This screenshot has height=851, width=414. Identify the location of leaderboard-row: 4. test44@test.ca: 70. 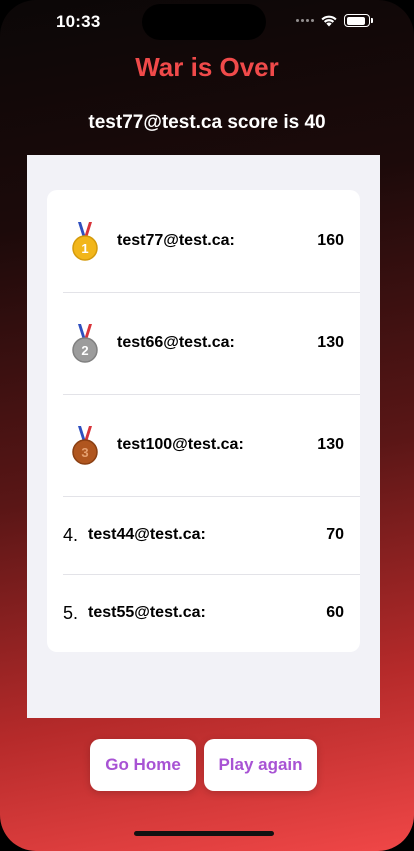
(203, 535).